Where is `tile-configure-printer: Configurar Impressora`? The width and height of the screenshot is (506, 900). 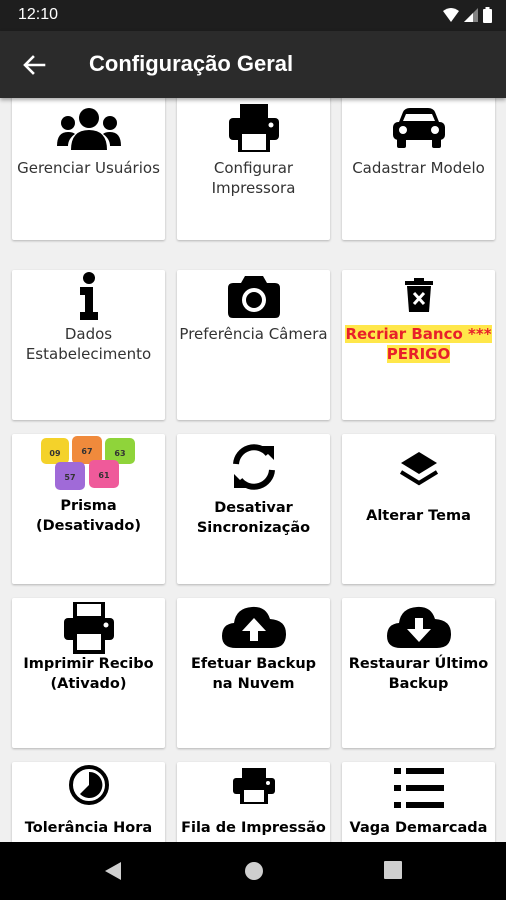 tile-configure-printer: Configurar Impressora is located at coordinates (253, 169).